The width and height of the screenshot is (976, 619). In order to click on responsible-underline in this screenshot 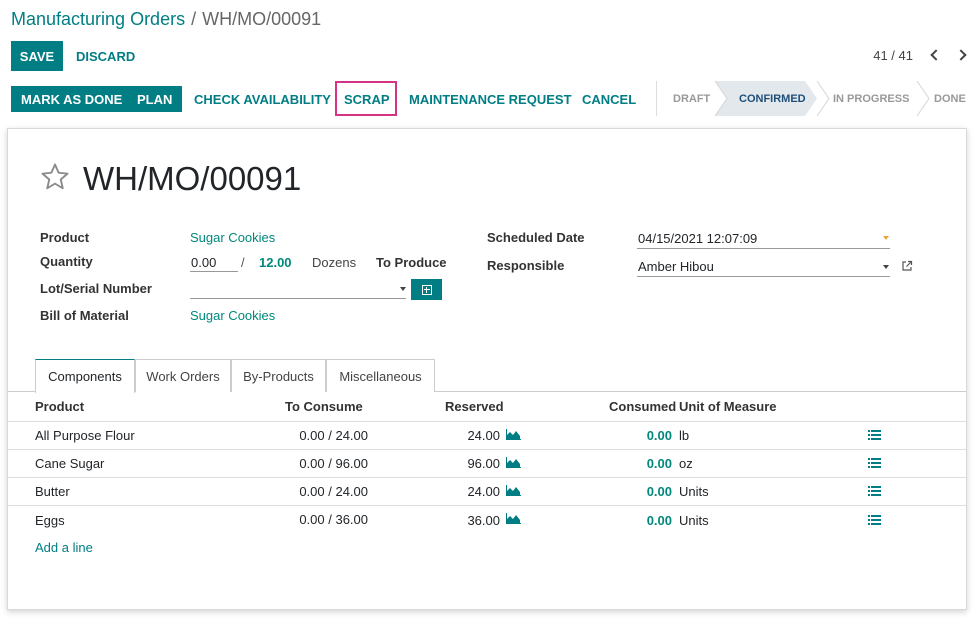, I will do `click(763, 276)`.